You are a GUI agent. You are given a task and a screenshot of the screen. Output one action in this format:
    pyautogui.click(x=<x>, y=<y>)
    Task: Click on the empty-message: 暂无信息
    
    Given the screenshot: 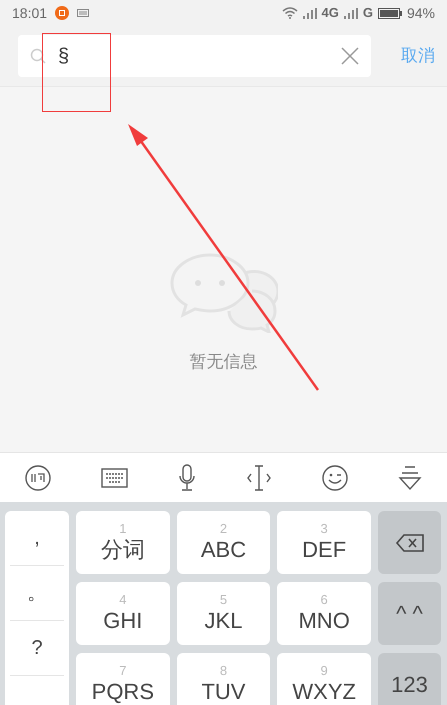 What is the action you would take?
    pyautogui.click(x=224, y=362)
    